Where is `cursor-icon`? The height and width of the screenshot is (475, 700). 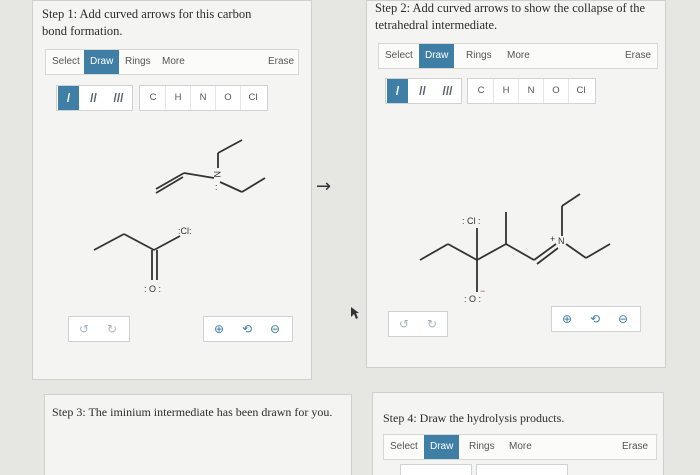
cursor-icon is located at coordinates (355, 313).